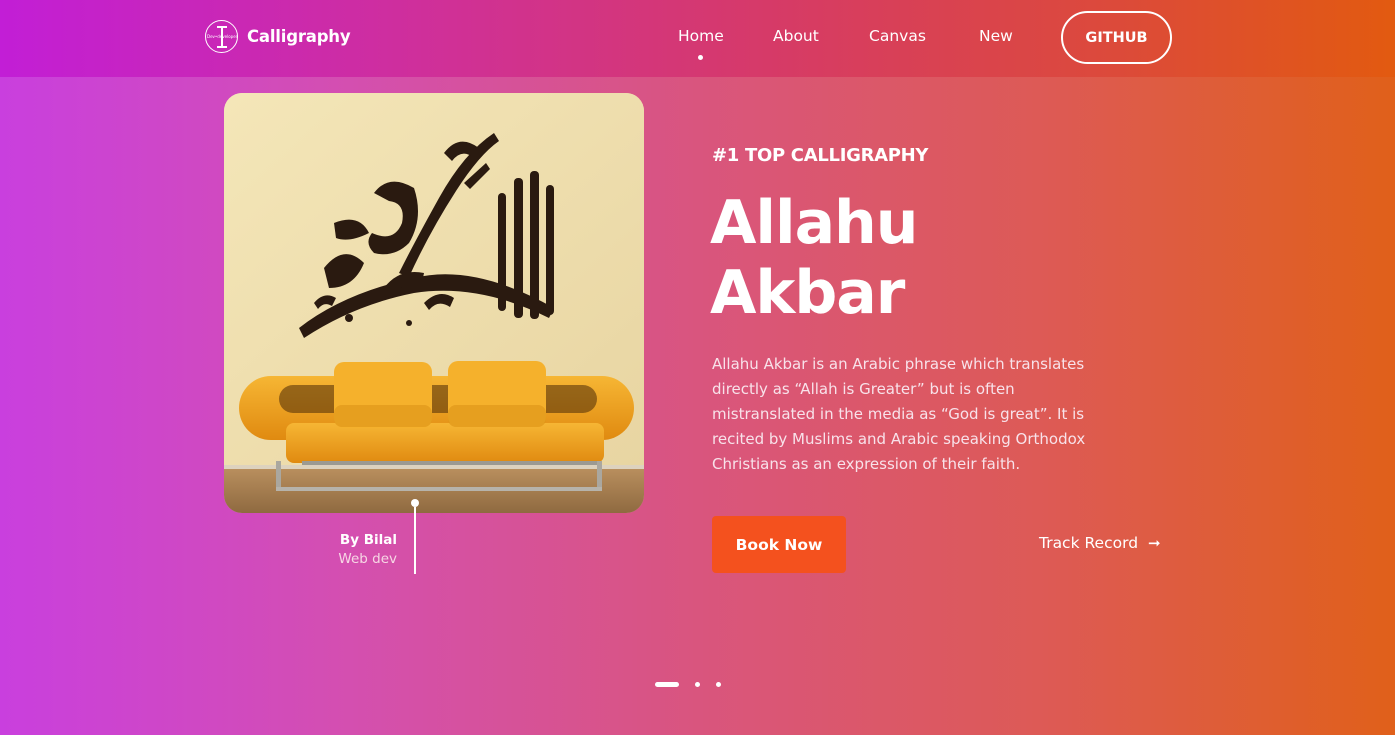 The image size is (1395, 735). I want to click on brand-logo: Dev•developer Calligraphy, so click(278, 36).